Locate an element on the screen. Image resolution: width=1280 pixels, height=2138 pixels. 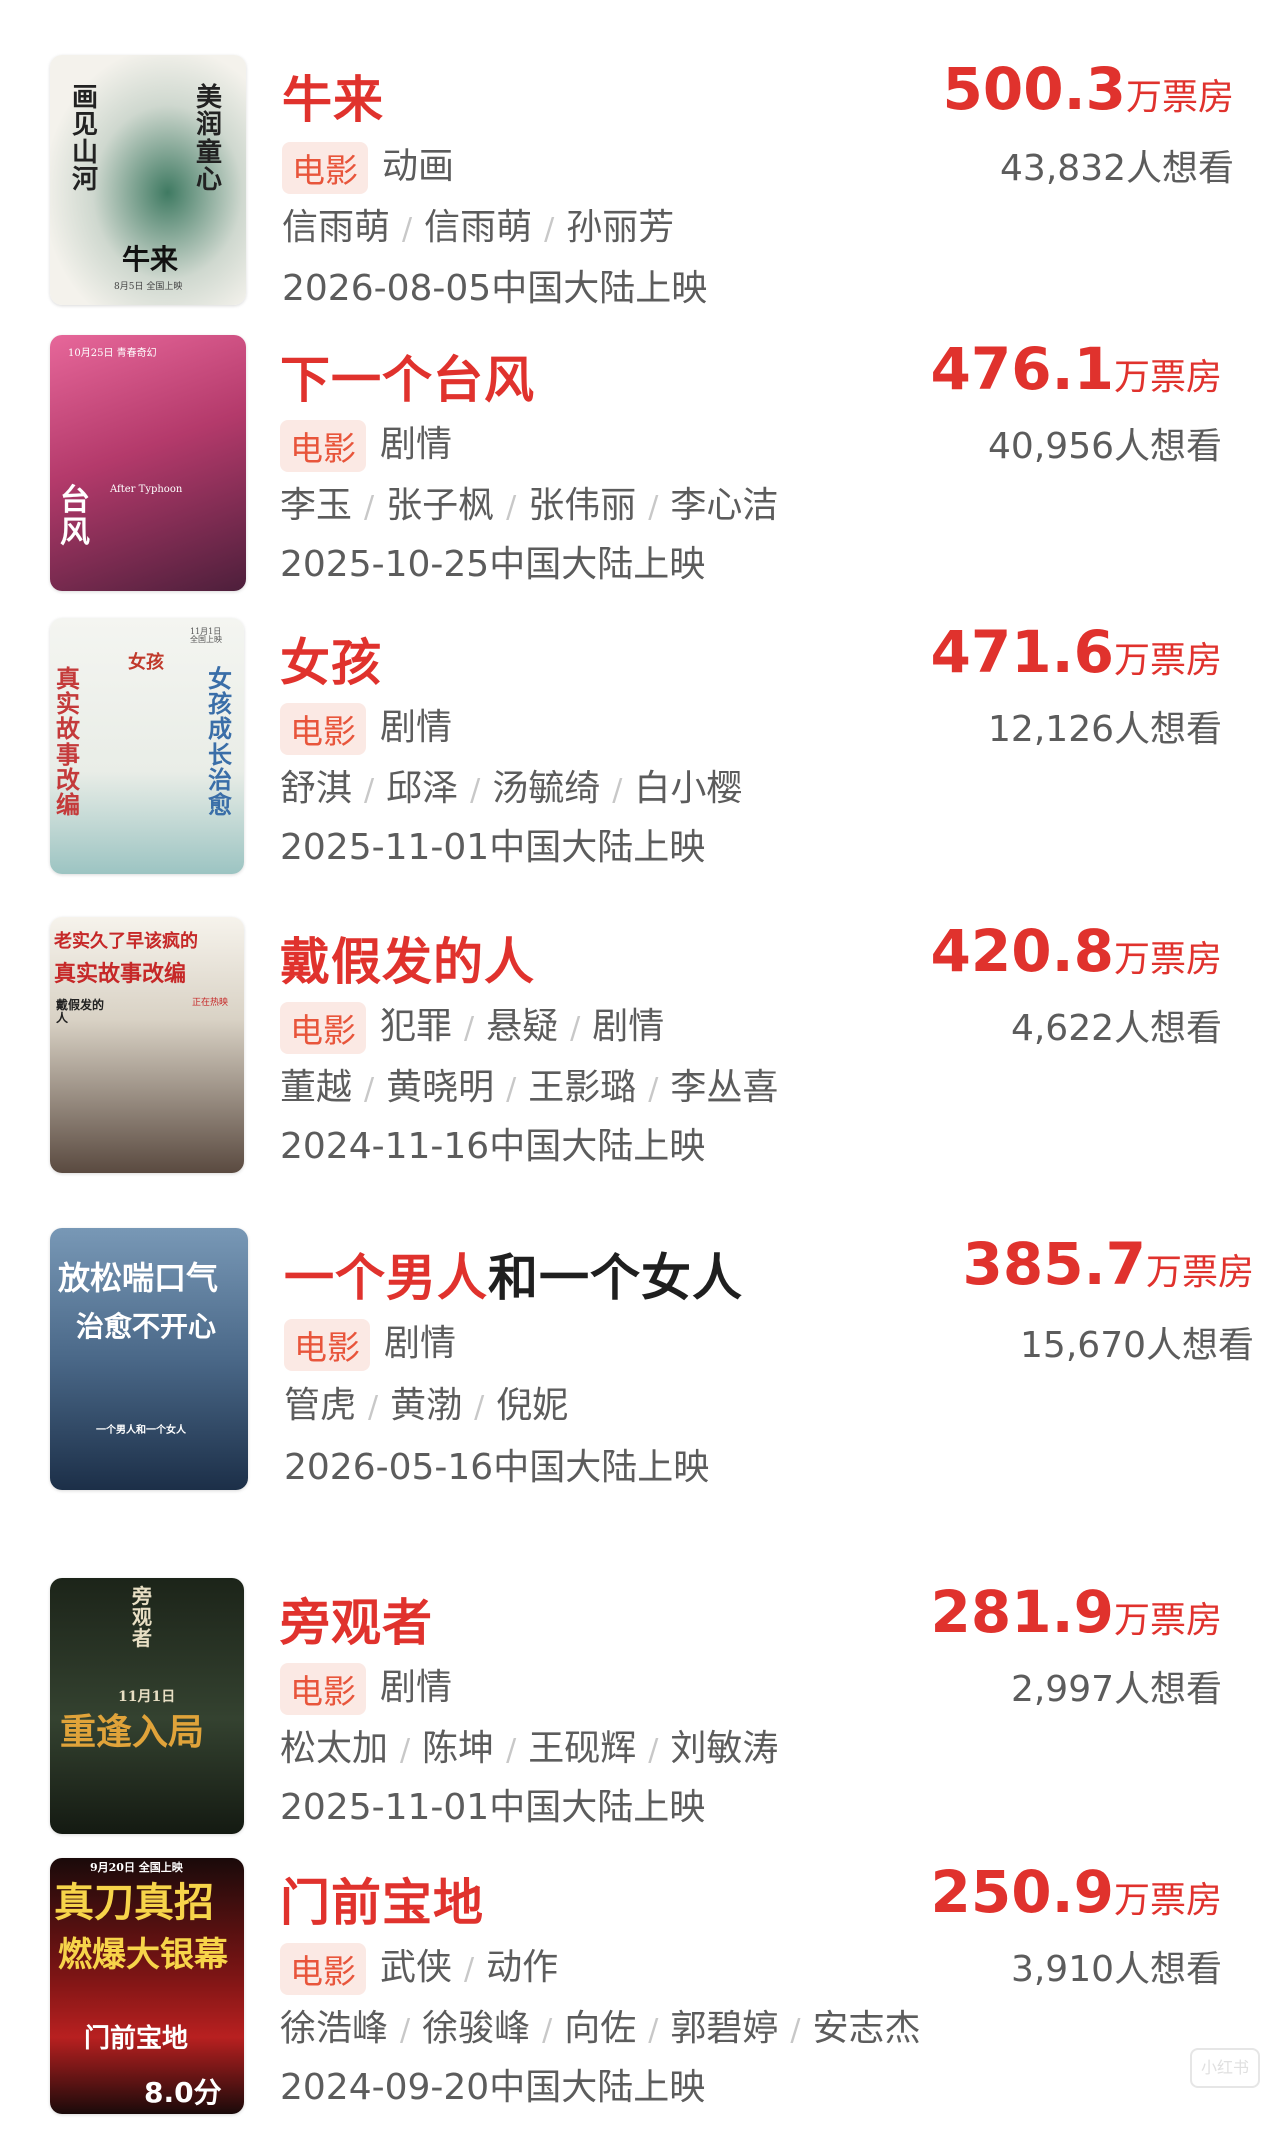
poster-text: 一个男人和一个女人 is located at coordinates (141, 1430).